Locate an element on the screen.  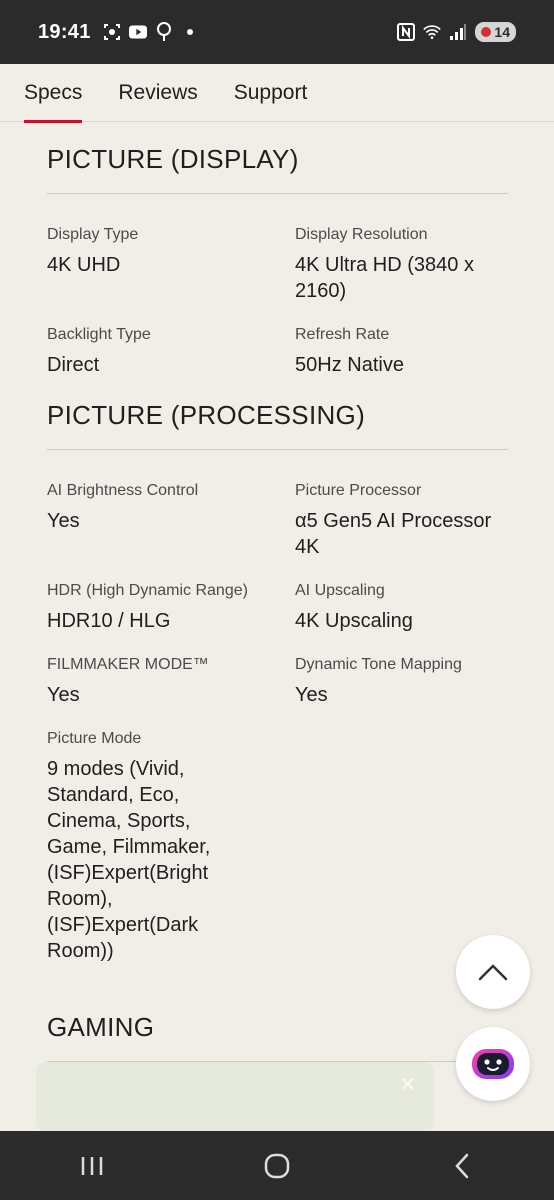
status-bar: 19:41 14 is located at coordinates (277, 32).